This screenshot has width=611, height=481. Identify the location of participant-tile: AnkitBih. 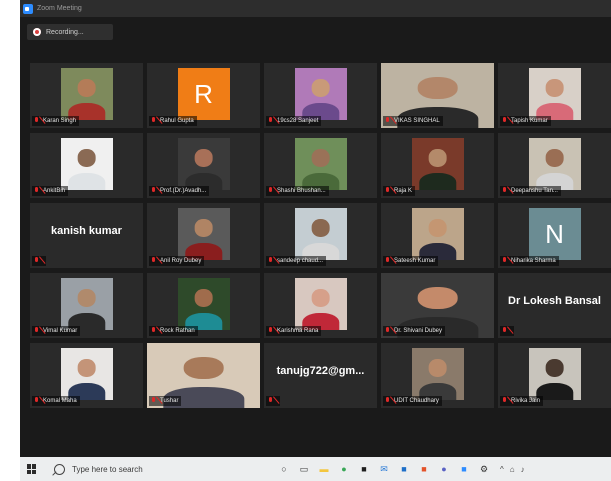
(86, 165).